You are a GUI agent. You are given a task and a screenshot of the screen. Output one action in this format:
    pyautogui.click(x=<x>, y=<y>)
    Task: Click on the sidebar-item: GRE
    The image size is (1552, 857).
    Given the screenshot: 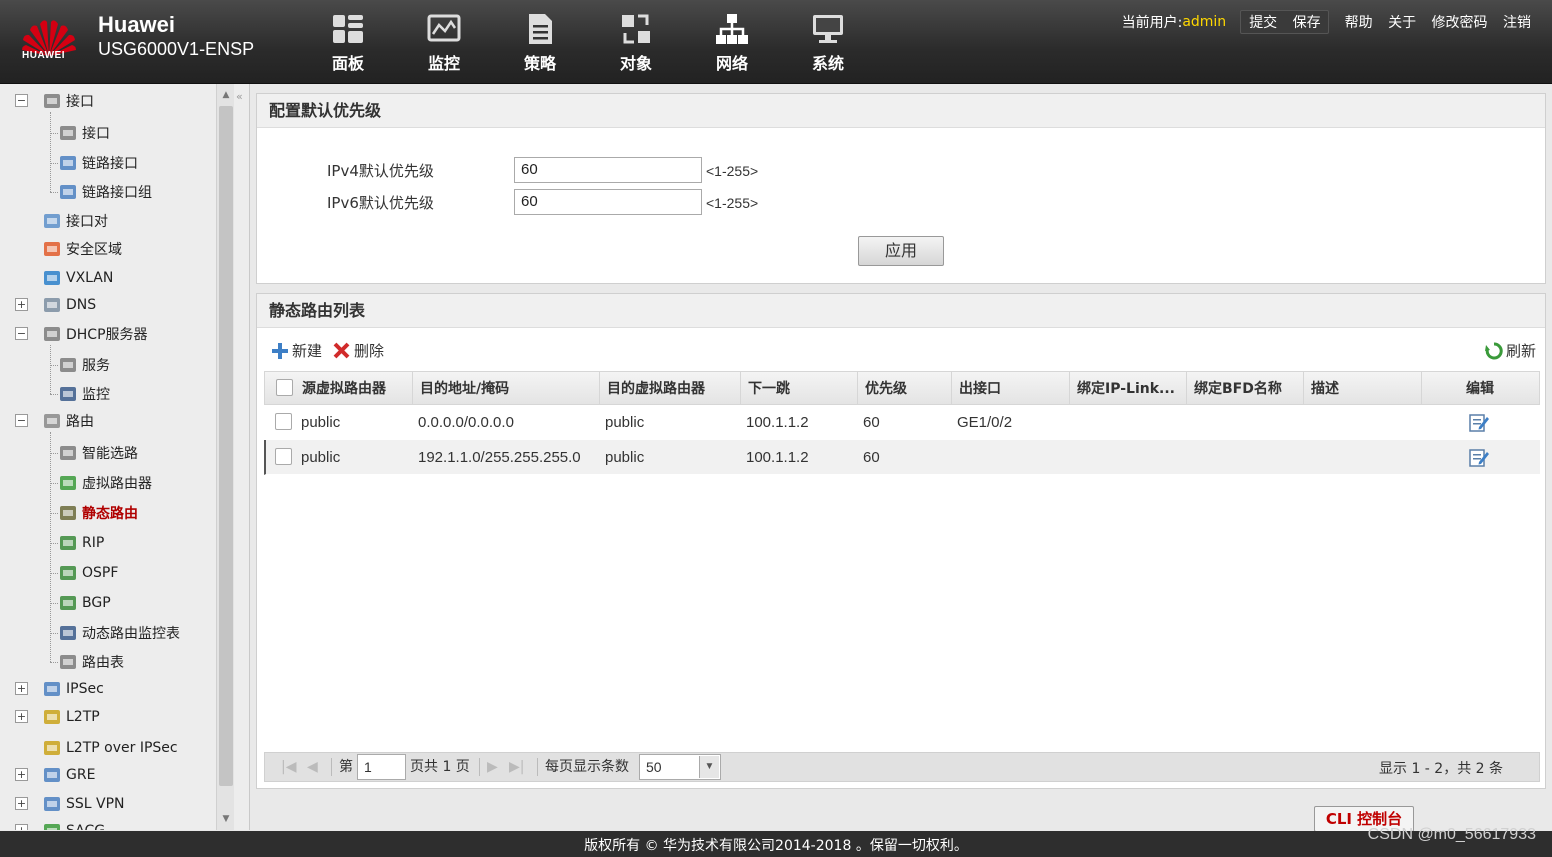 What is the action you would take?
    pyautogui.click(x=68, y=775)
    